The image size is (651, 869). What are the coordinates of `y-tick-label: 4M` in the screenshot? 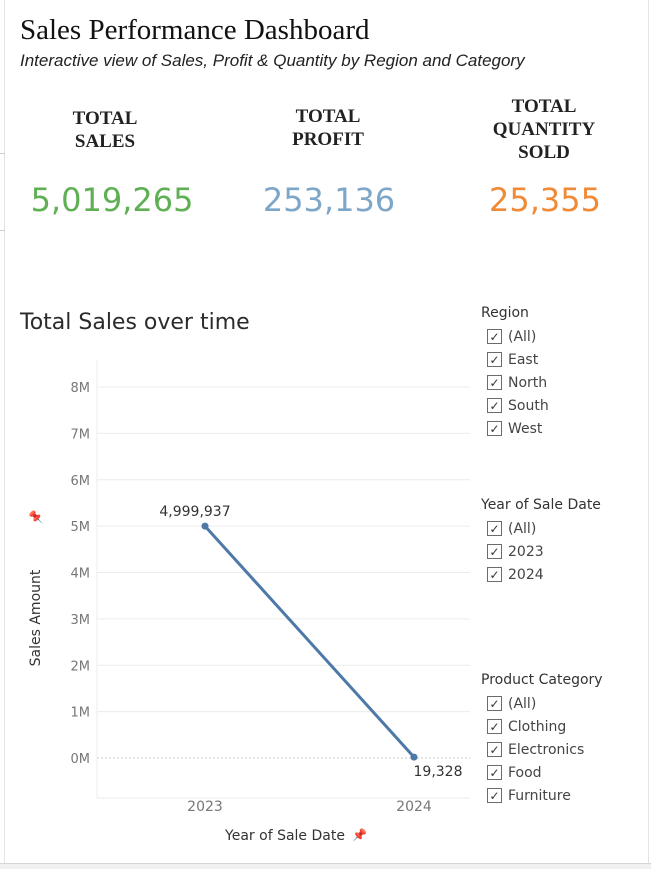 It's located at (81, 574).